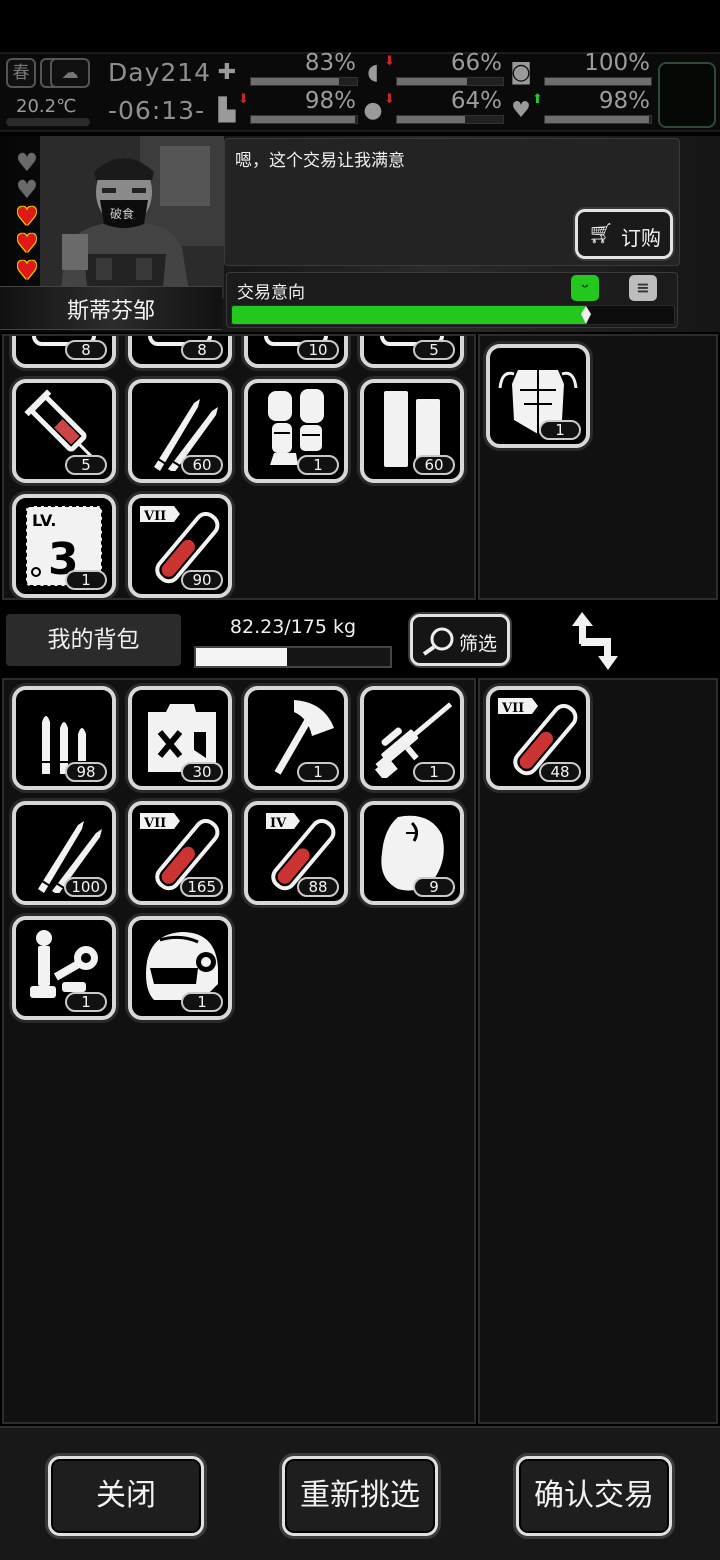 The height and width of the screenshot is (1560, 720). Describe the element at coordinates (271, 293) in the screenshot. I see `trade-intent-label: 交易意向` at that location.